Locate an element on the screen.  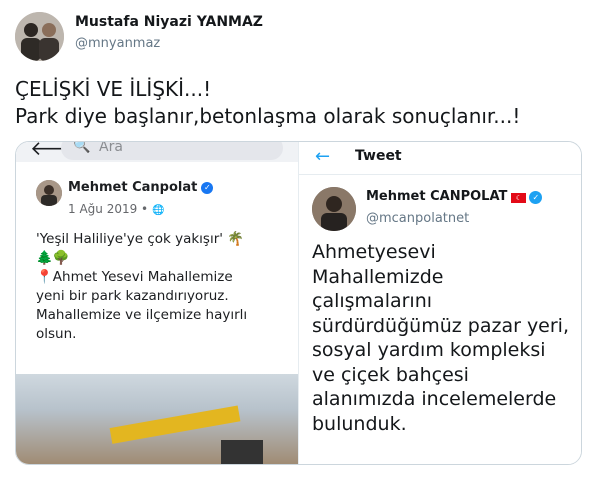
twitter-header-title: Tweet is located at coordinates (378, 156).